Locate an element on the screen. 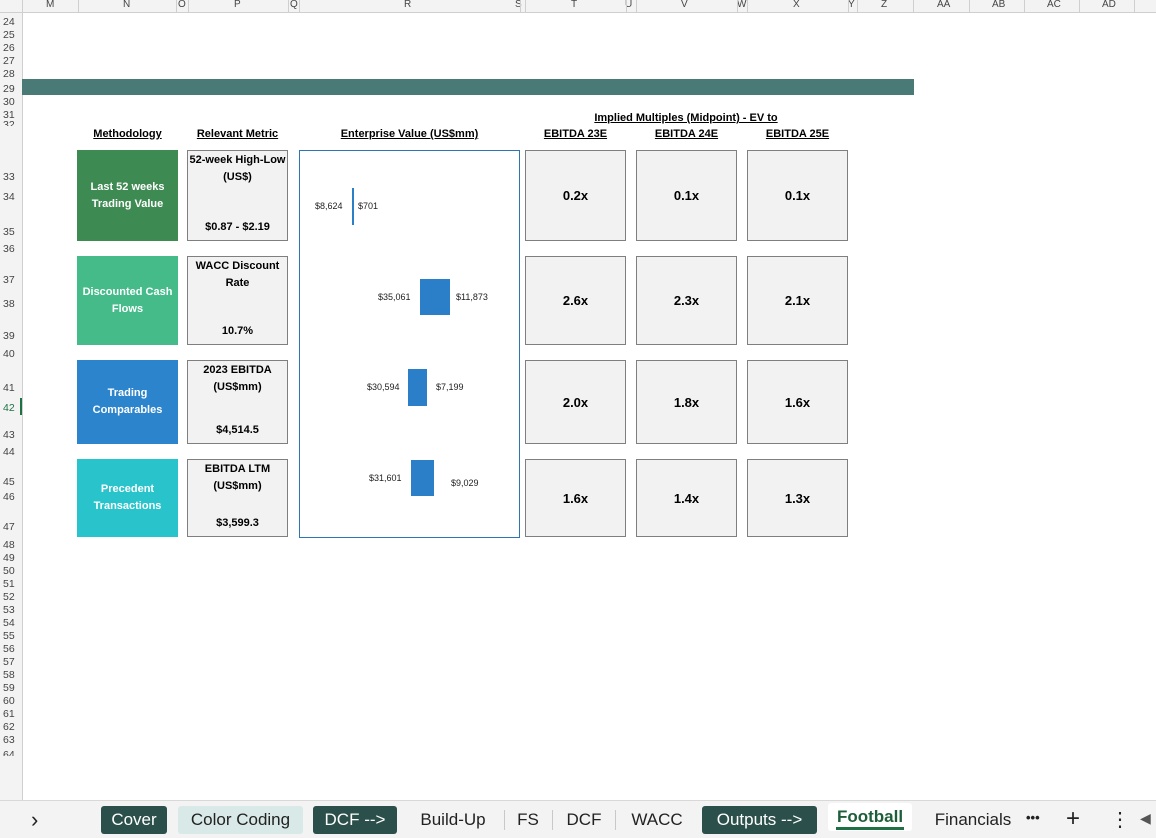  row-header-57: 57 is located at coordinates (9, 662).